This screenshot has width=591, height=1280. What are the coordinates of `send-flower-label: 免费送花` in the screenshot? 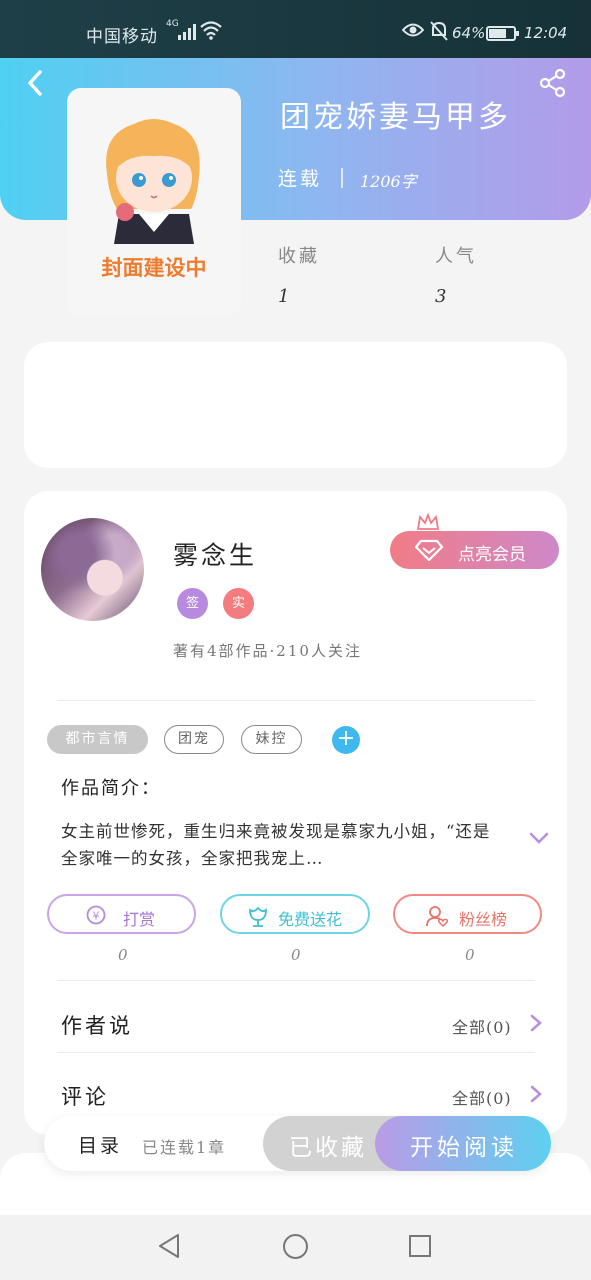 It's located at (310, 919).